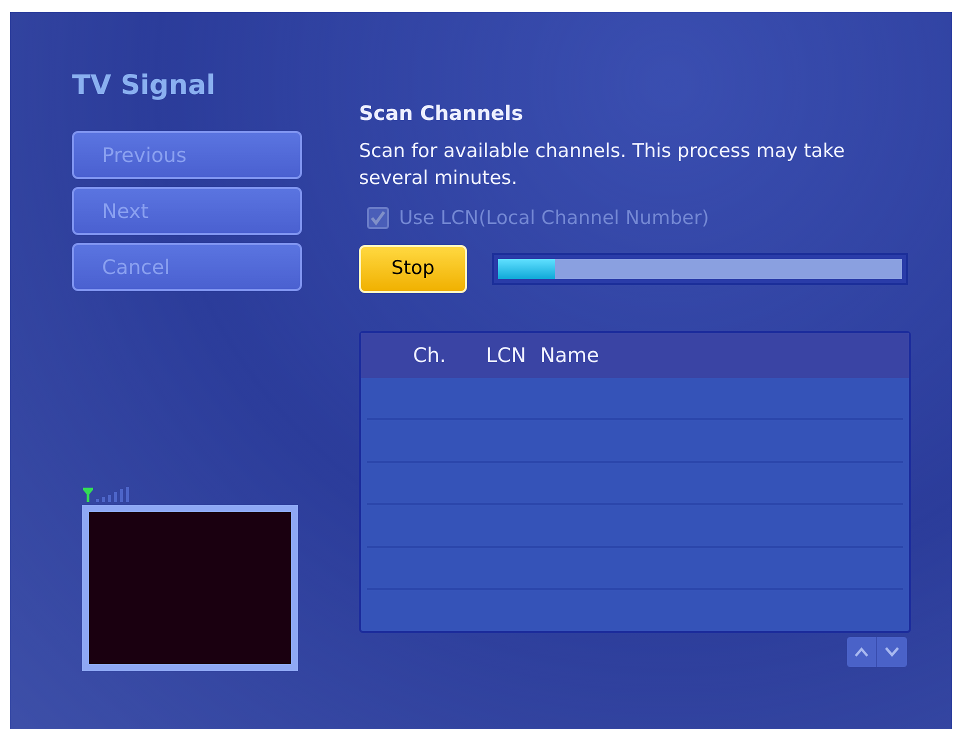  I want to click on page-title: TV Signal, so click(144, 86).